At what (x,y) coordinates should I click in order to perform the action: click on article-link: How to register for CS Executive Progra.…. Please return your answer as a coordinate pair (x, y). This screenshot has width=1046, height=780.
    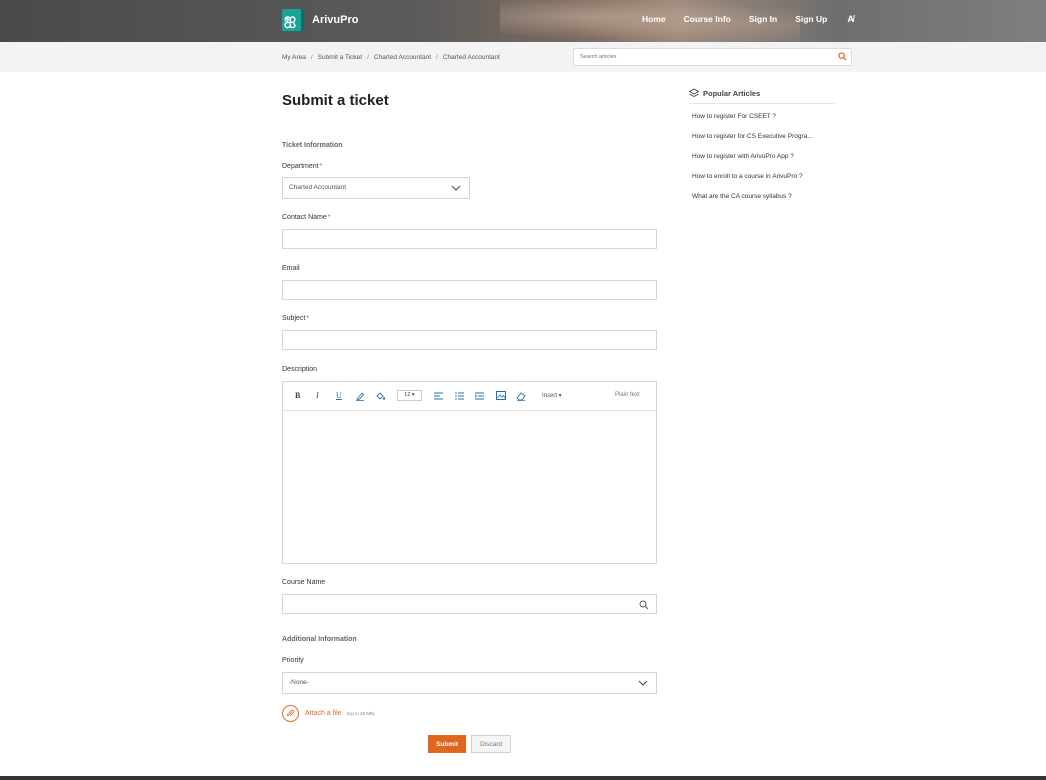
    Looking at the image, I should click on (763, 143).